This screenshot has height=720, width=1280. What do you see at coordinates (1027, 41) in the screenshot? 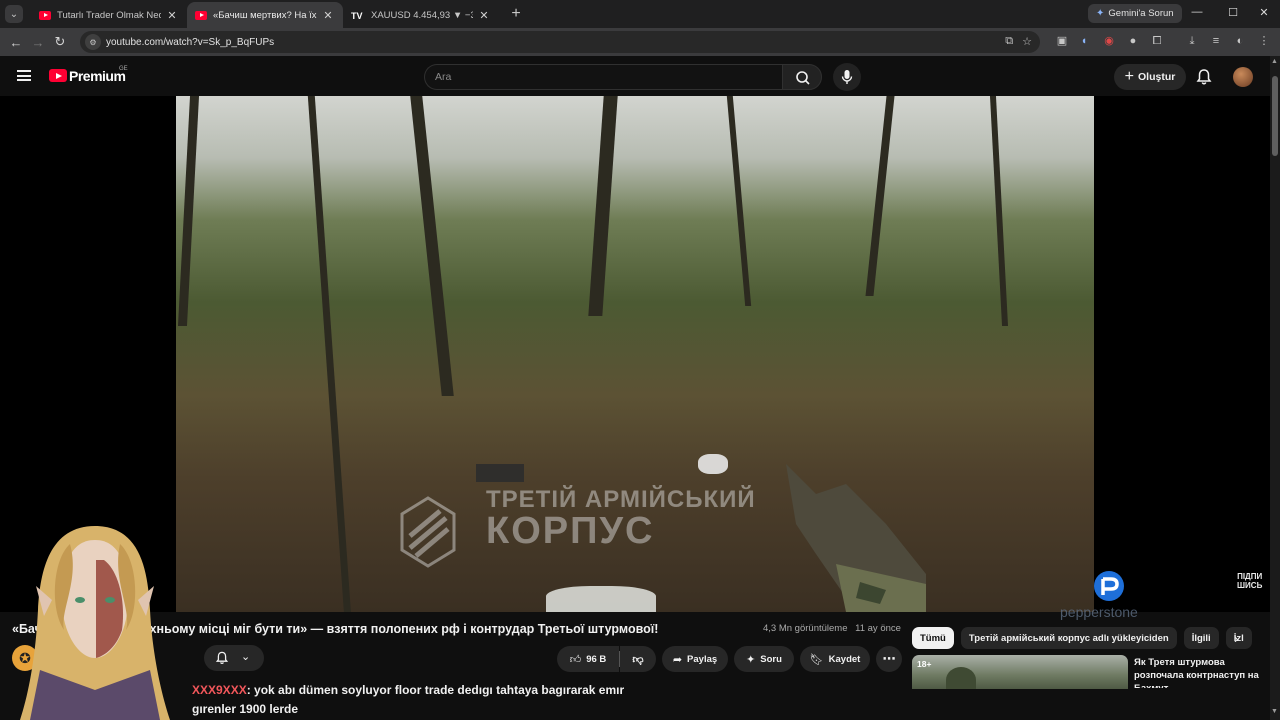
I see `bookmark-star-icon: ☆` at bounding box center [1027, 41].